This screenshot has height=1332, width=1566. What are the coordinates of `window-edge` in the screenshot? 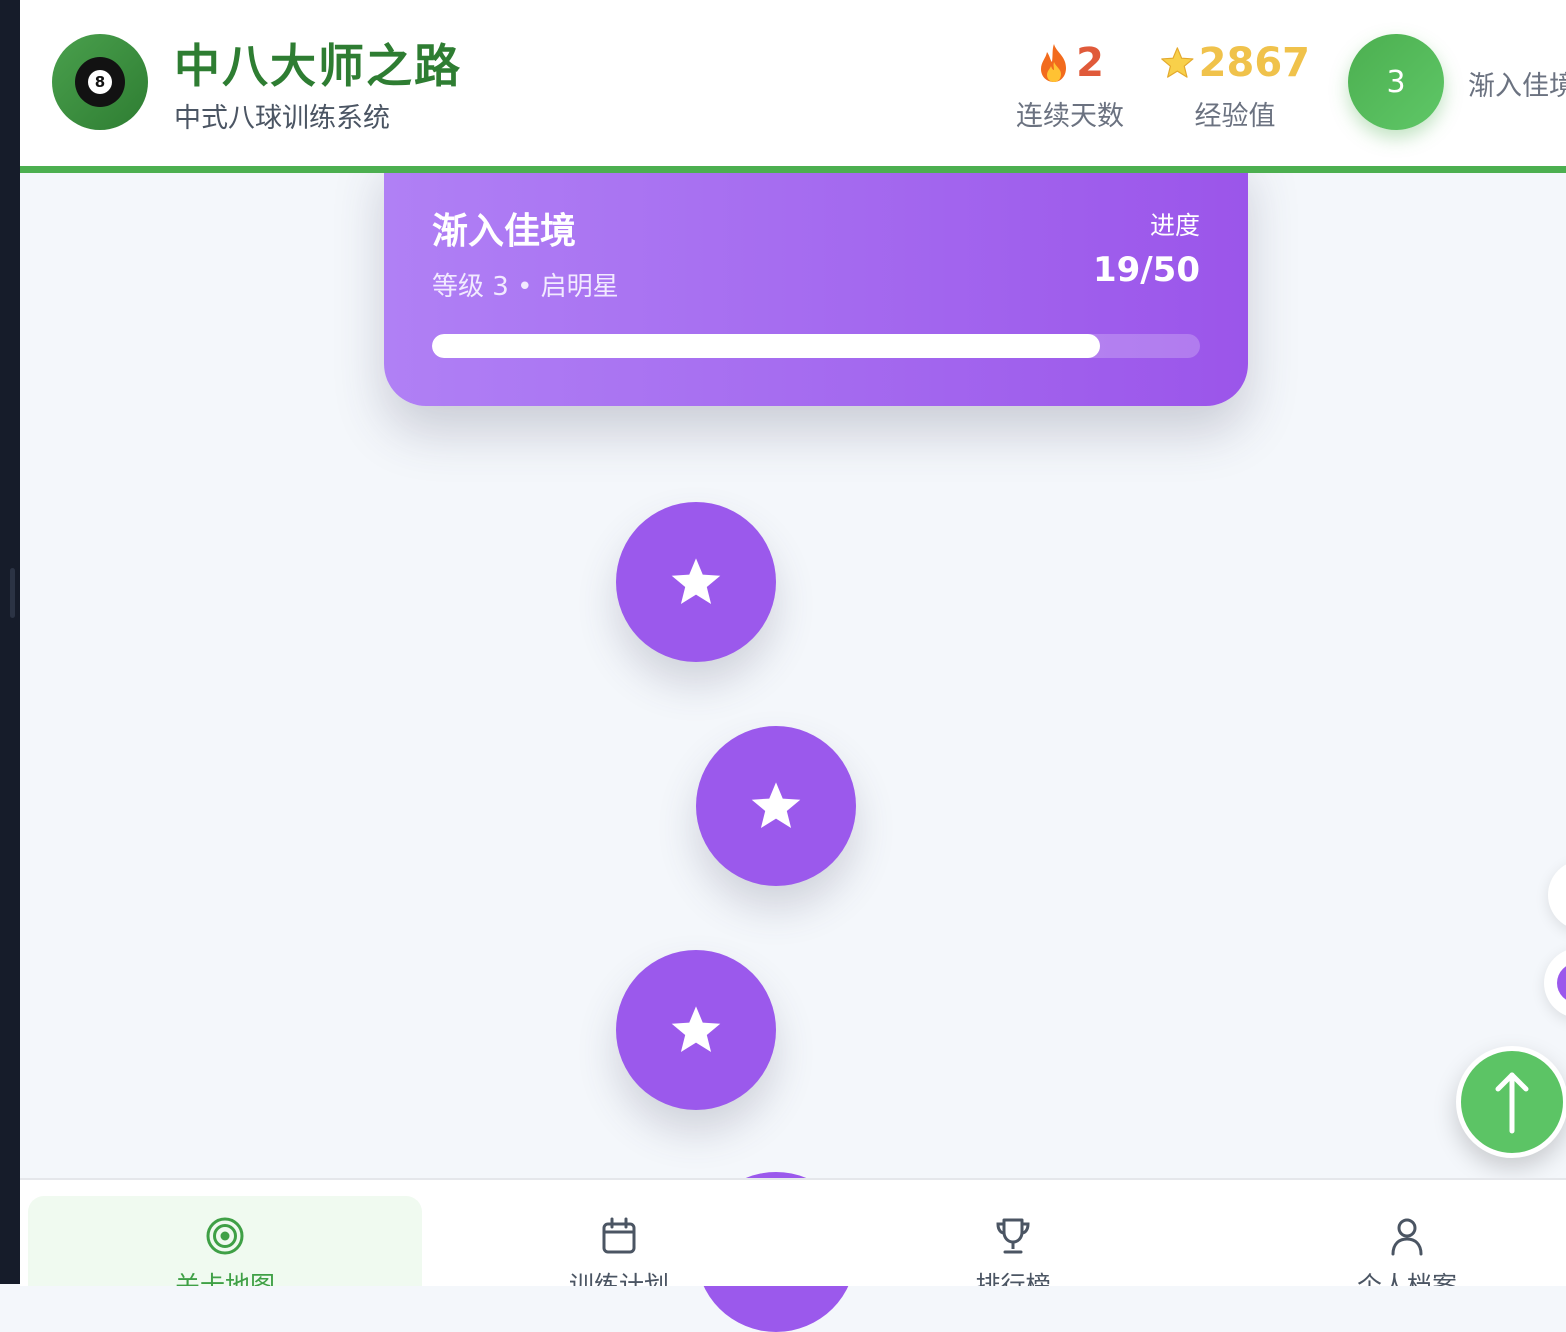 It's located at (10, 642).